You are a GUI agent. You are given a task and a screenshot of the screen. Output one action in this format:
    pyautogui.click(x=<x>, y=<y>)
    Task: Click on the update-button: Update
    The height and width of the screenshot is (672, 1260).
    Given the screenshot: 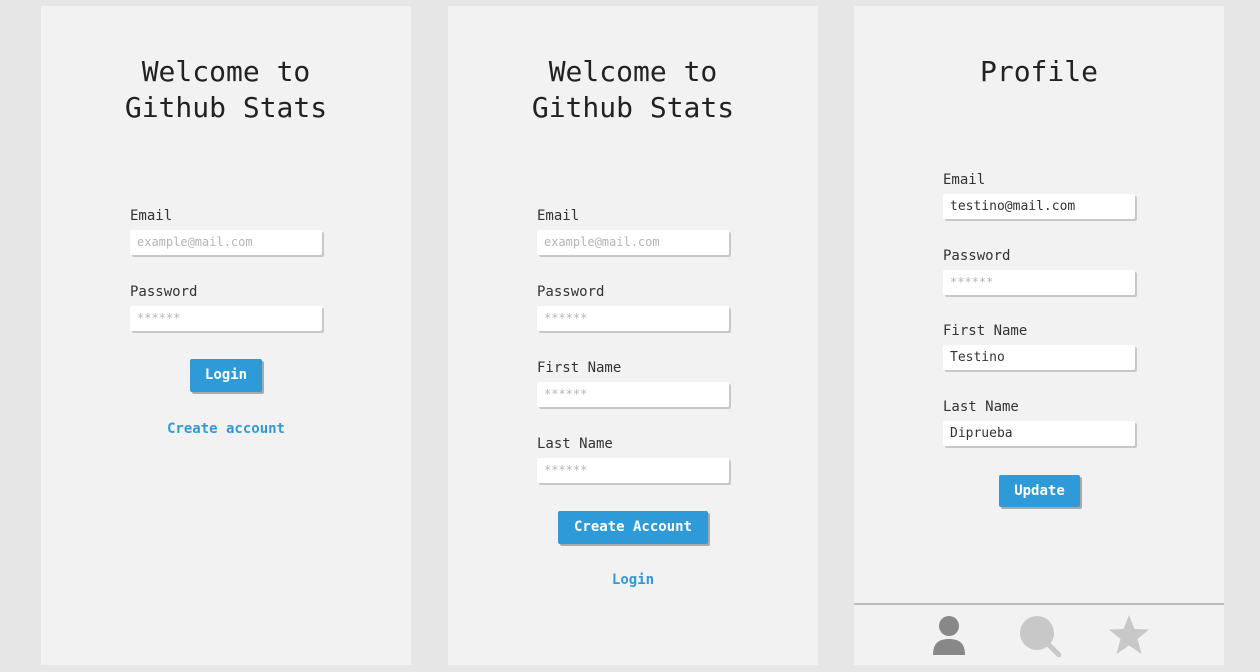 What is the action you would take?
    pyautogui.click(x=1039, y=491)
    